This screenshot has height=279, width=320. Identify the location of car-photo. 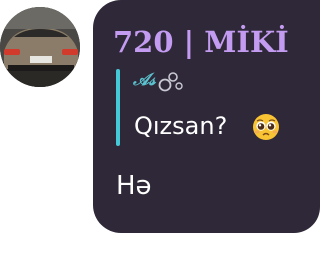
(40, 47).